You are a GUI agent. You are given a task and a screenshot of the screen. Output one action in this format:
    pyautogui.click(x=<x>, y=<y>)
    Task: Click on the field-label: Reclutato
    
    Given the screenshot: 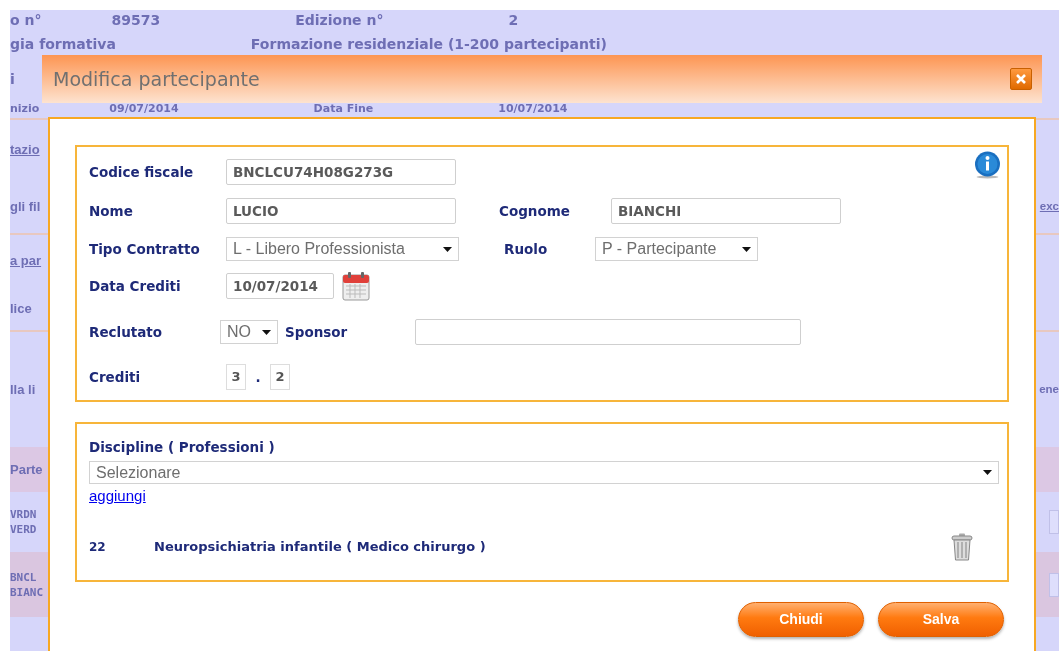 What is the action you would take?
    pyautogui.click(x=126, y=332)
    